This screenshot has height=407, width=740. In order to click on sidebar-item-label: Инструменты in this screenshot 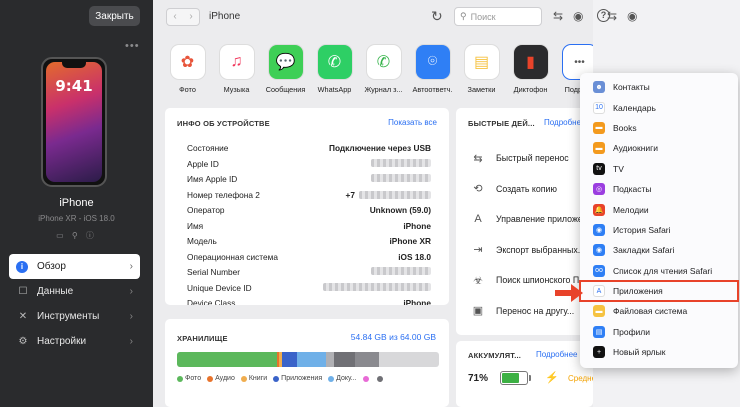, I will do `click(68, 316)`.